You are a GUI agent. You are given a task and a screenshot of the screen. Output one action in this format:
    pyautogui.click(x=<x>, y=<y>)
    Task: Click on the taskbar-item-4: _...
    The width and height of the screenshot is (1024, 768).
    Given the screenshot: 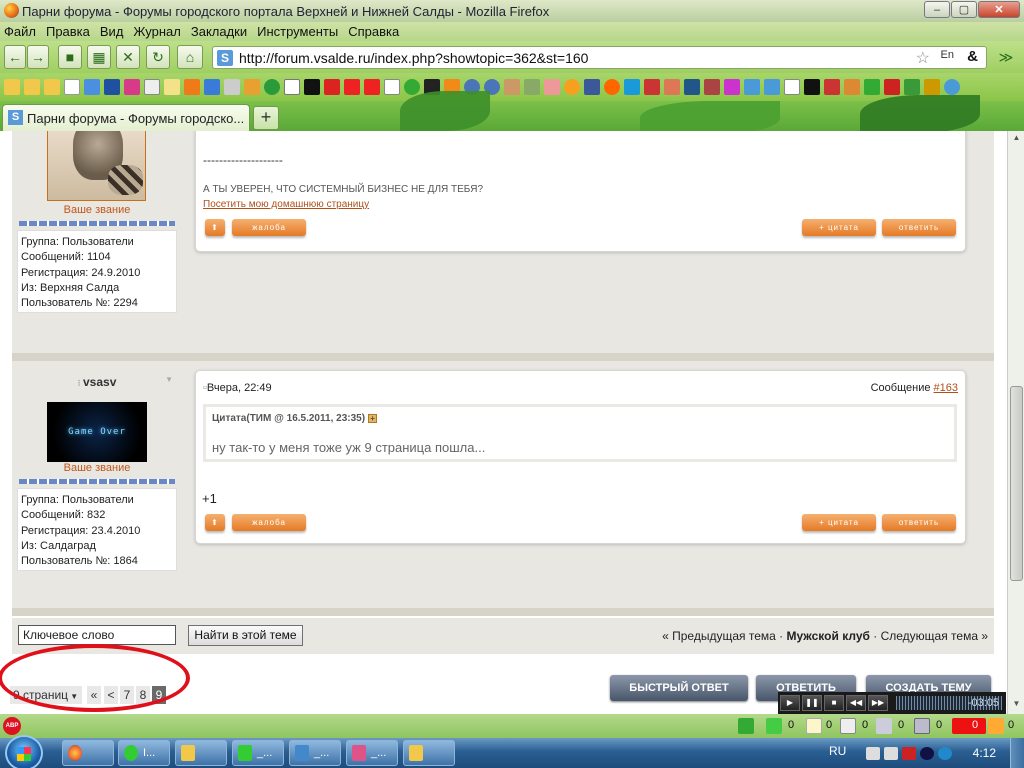 What is the action you would take?
    pyautogui.click(x=372, y=753)
    